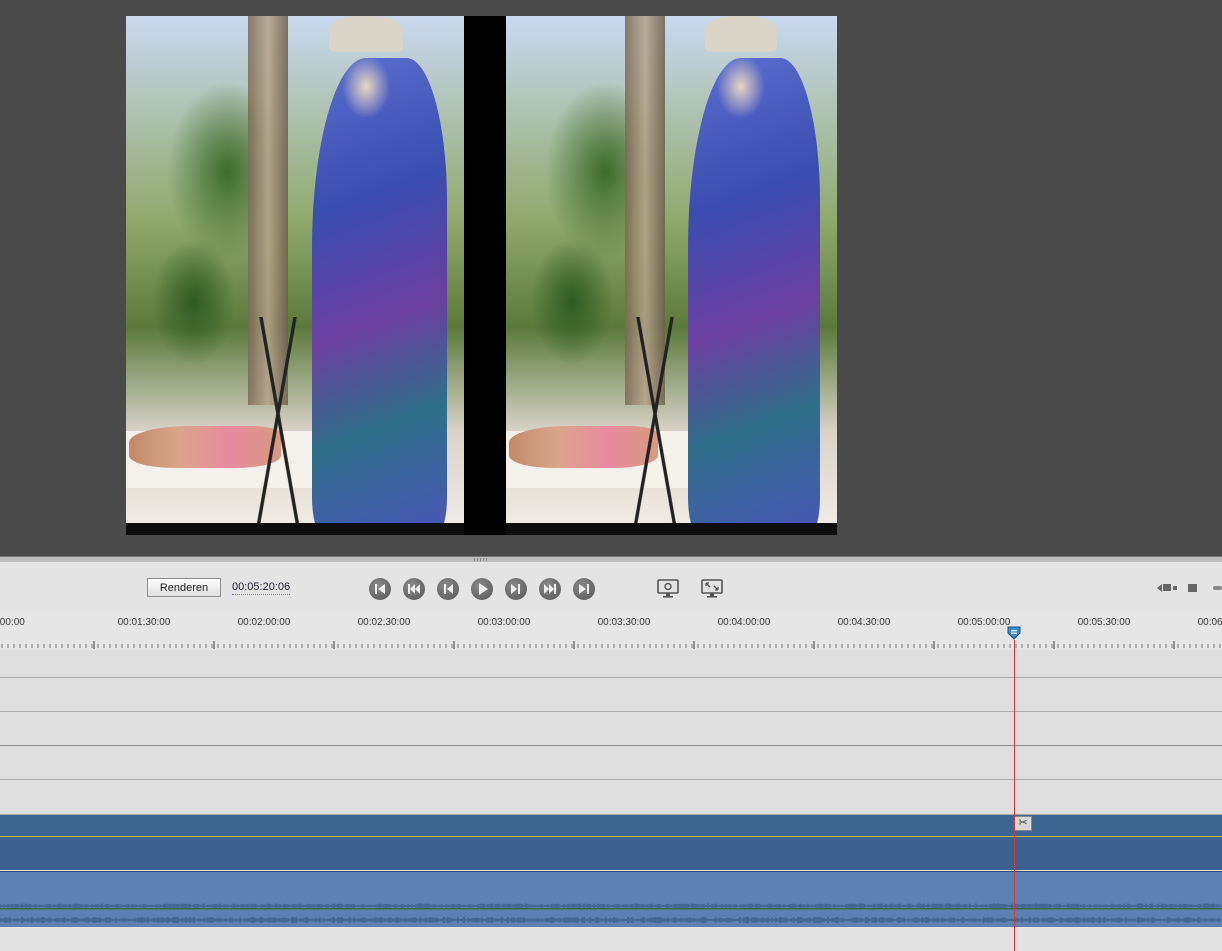  What do you see at coordinates (1209, 622) in the screenshot?
I see `ruler-time-label: 00:06:00:00` at bounding box center [1209, 622].